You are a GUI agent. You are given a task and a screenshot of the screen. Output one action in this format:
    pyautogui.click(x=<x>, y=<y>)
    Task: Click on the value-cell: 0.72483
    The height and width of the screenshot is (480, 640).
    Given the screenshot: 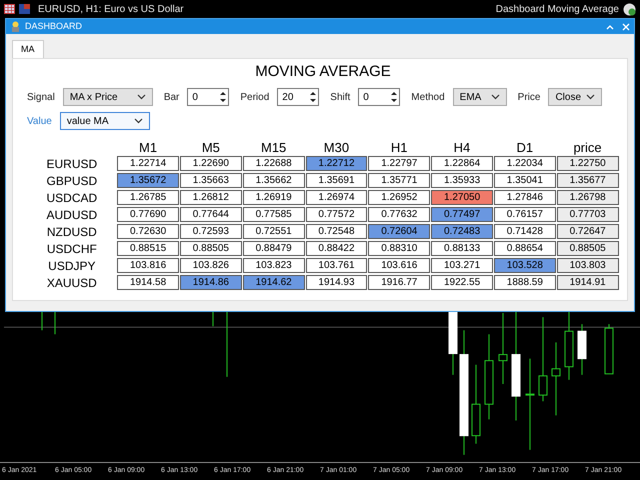 What is the action you would take?
    pyautogui.click(x=462, y=231)
    